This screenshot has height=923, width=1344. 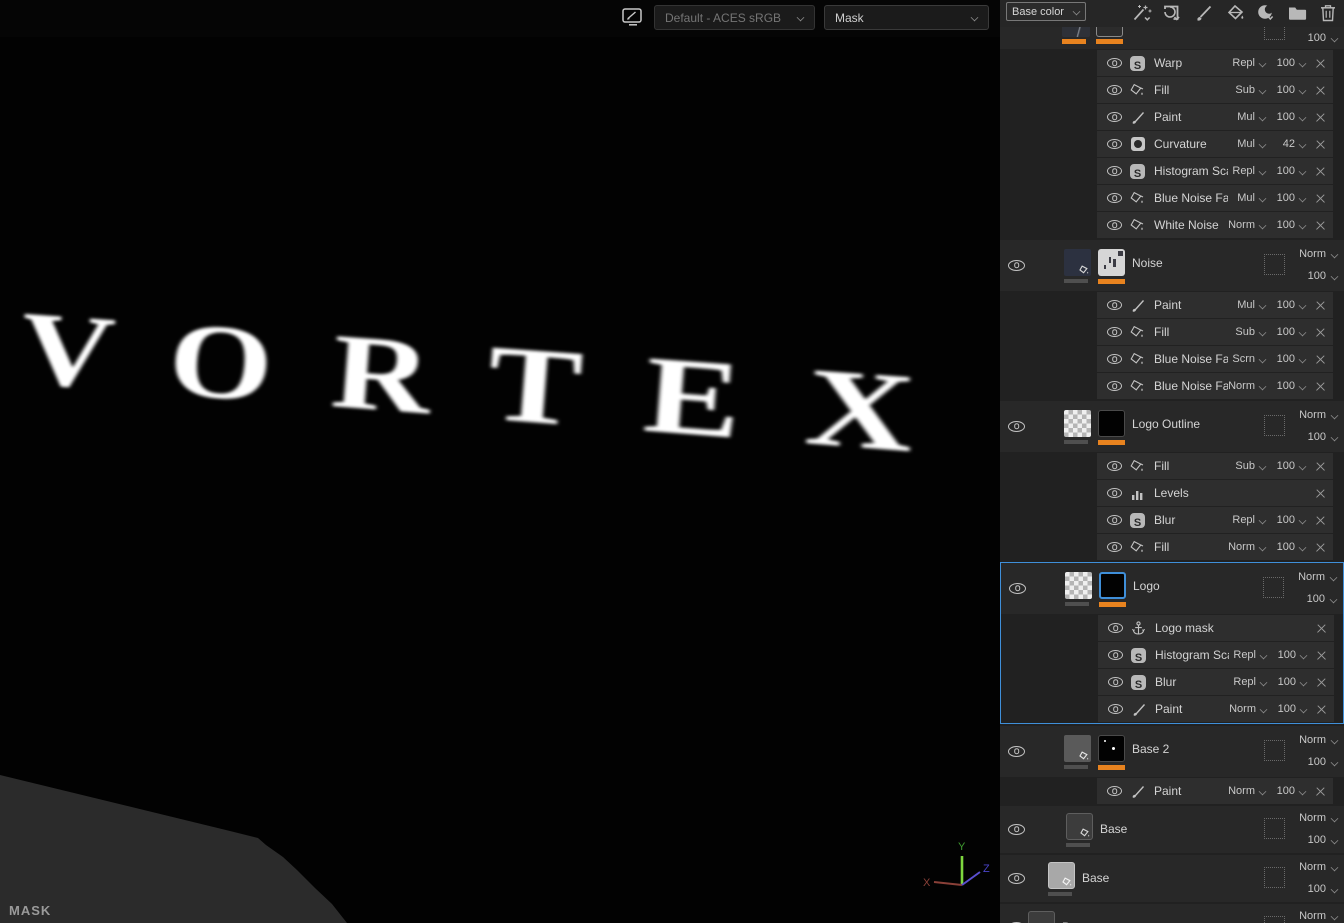 What do you see at coordinates (1172, 265) in the screenshot?
I see `layer-group-row: Noise Norm 100` at bounding box center [1172, 265].